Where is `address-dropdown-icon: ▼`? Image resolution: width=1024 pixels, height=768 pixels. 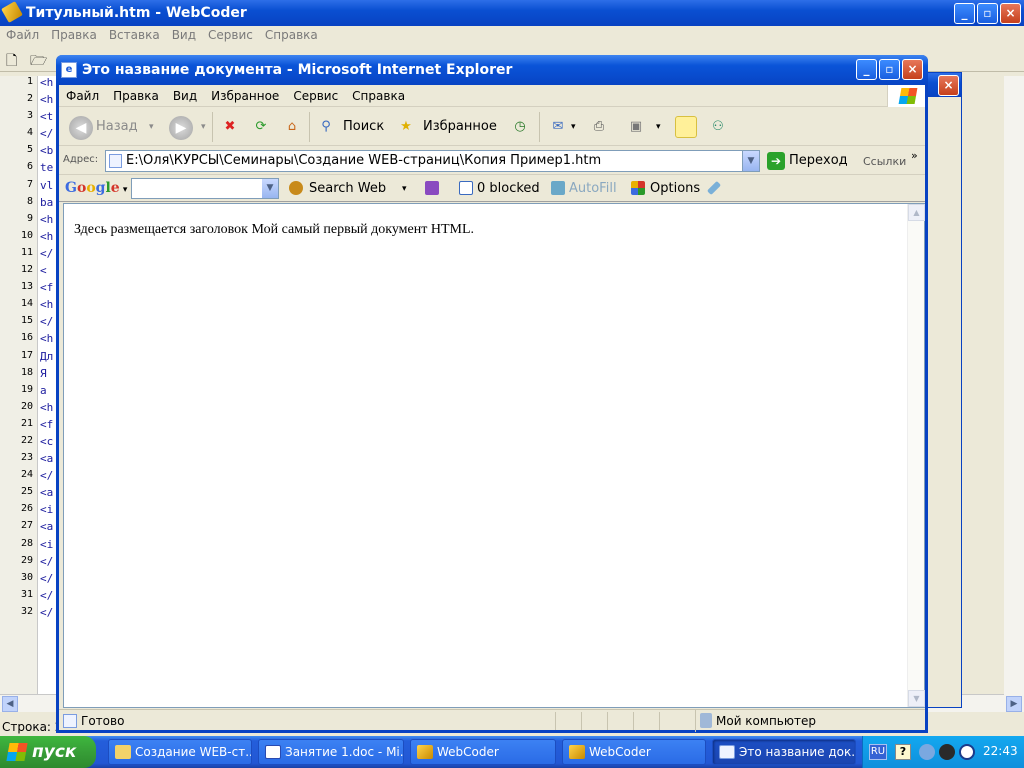
address-dropdown-icon: ▼ is located at coordinates (750, 161).